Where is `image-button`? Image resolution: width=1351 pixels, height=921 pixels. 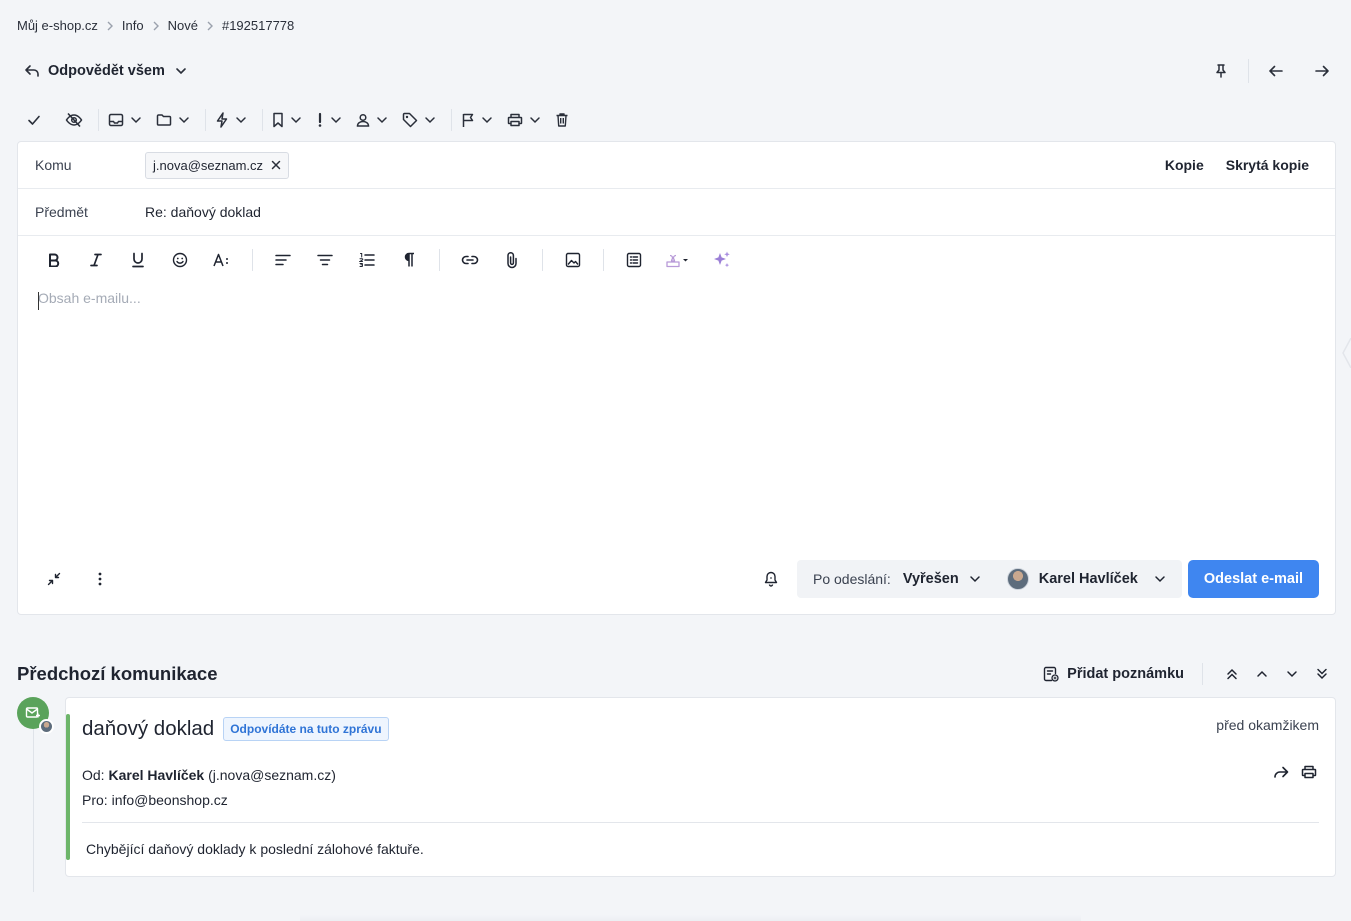 image-button is located at coordinates (573, 260).